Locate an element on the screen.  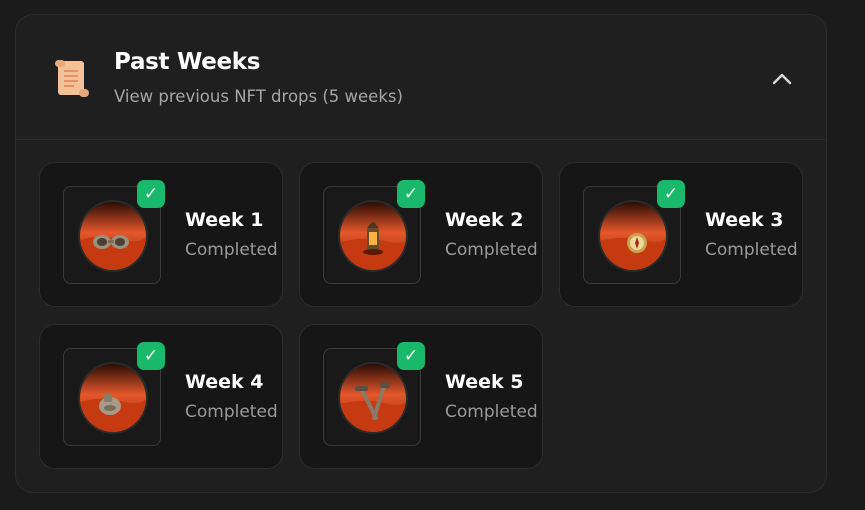
compass-artwork is located at coordinates (633, 236).